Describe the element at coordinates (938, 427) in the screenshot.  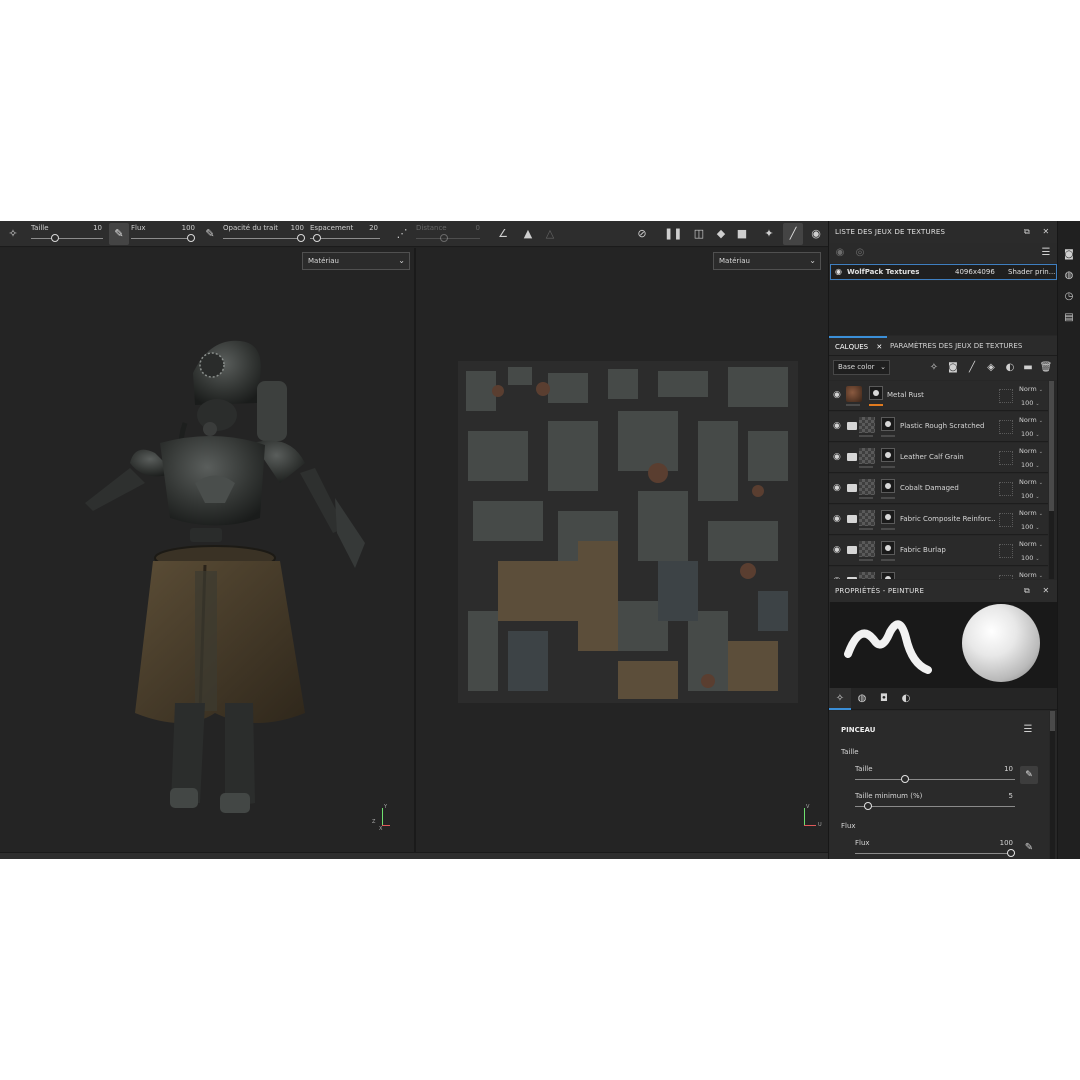
I see `layer-row: ◉ Plastic Rough Scratched Norm ⌄ 100 ⌄` at that location.